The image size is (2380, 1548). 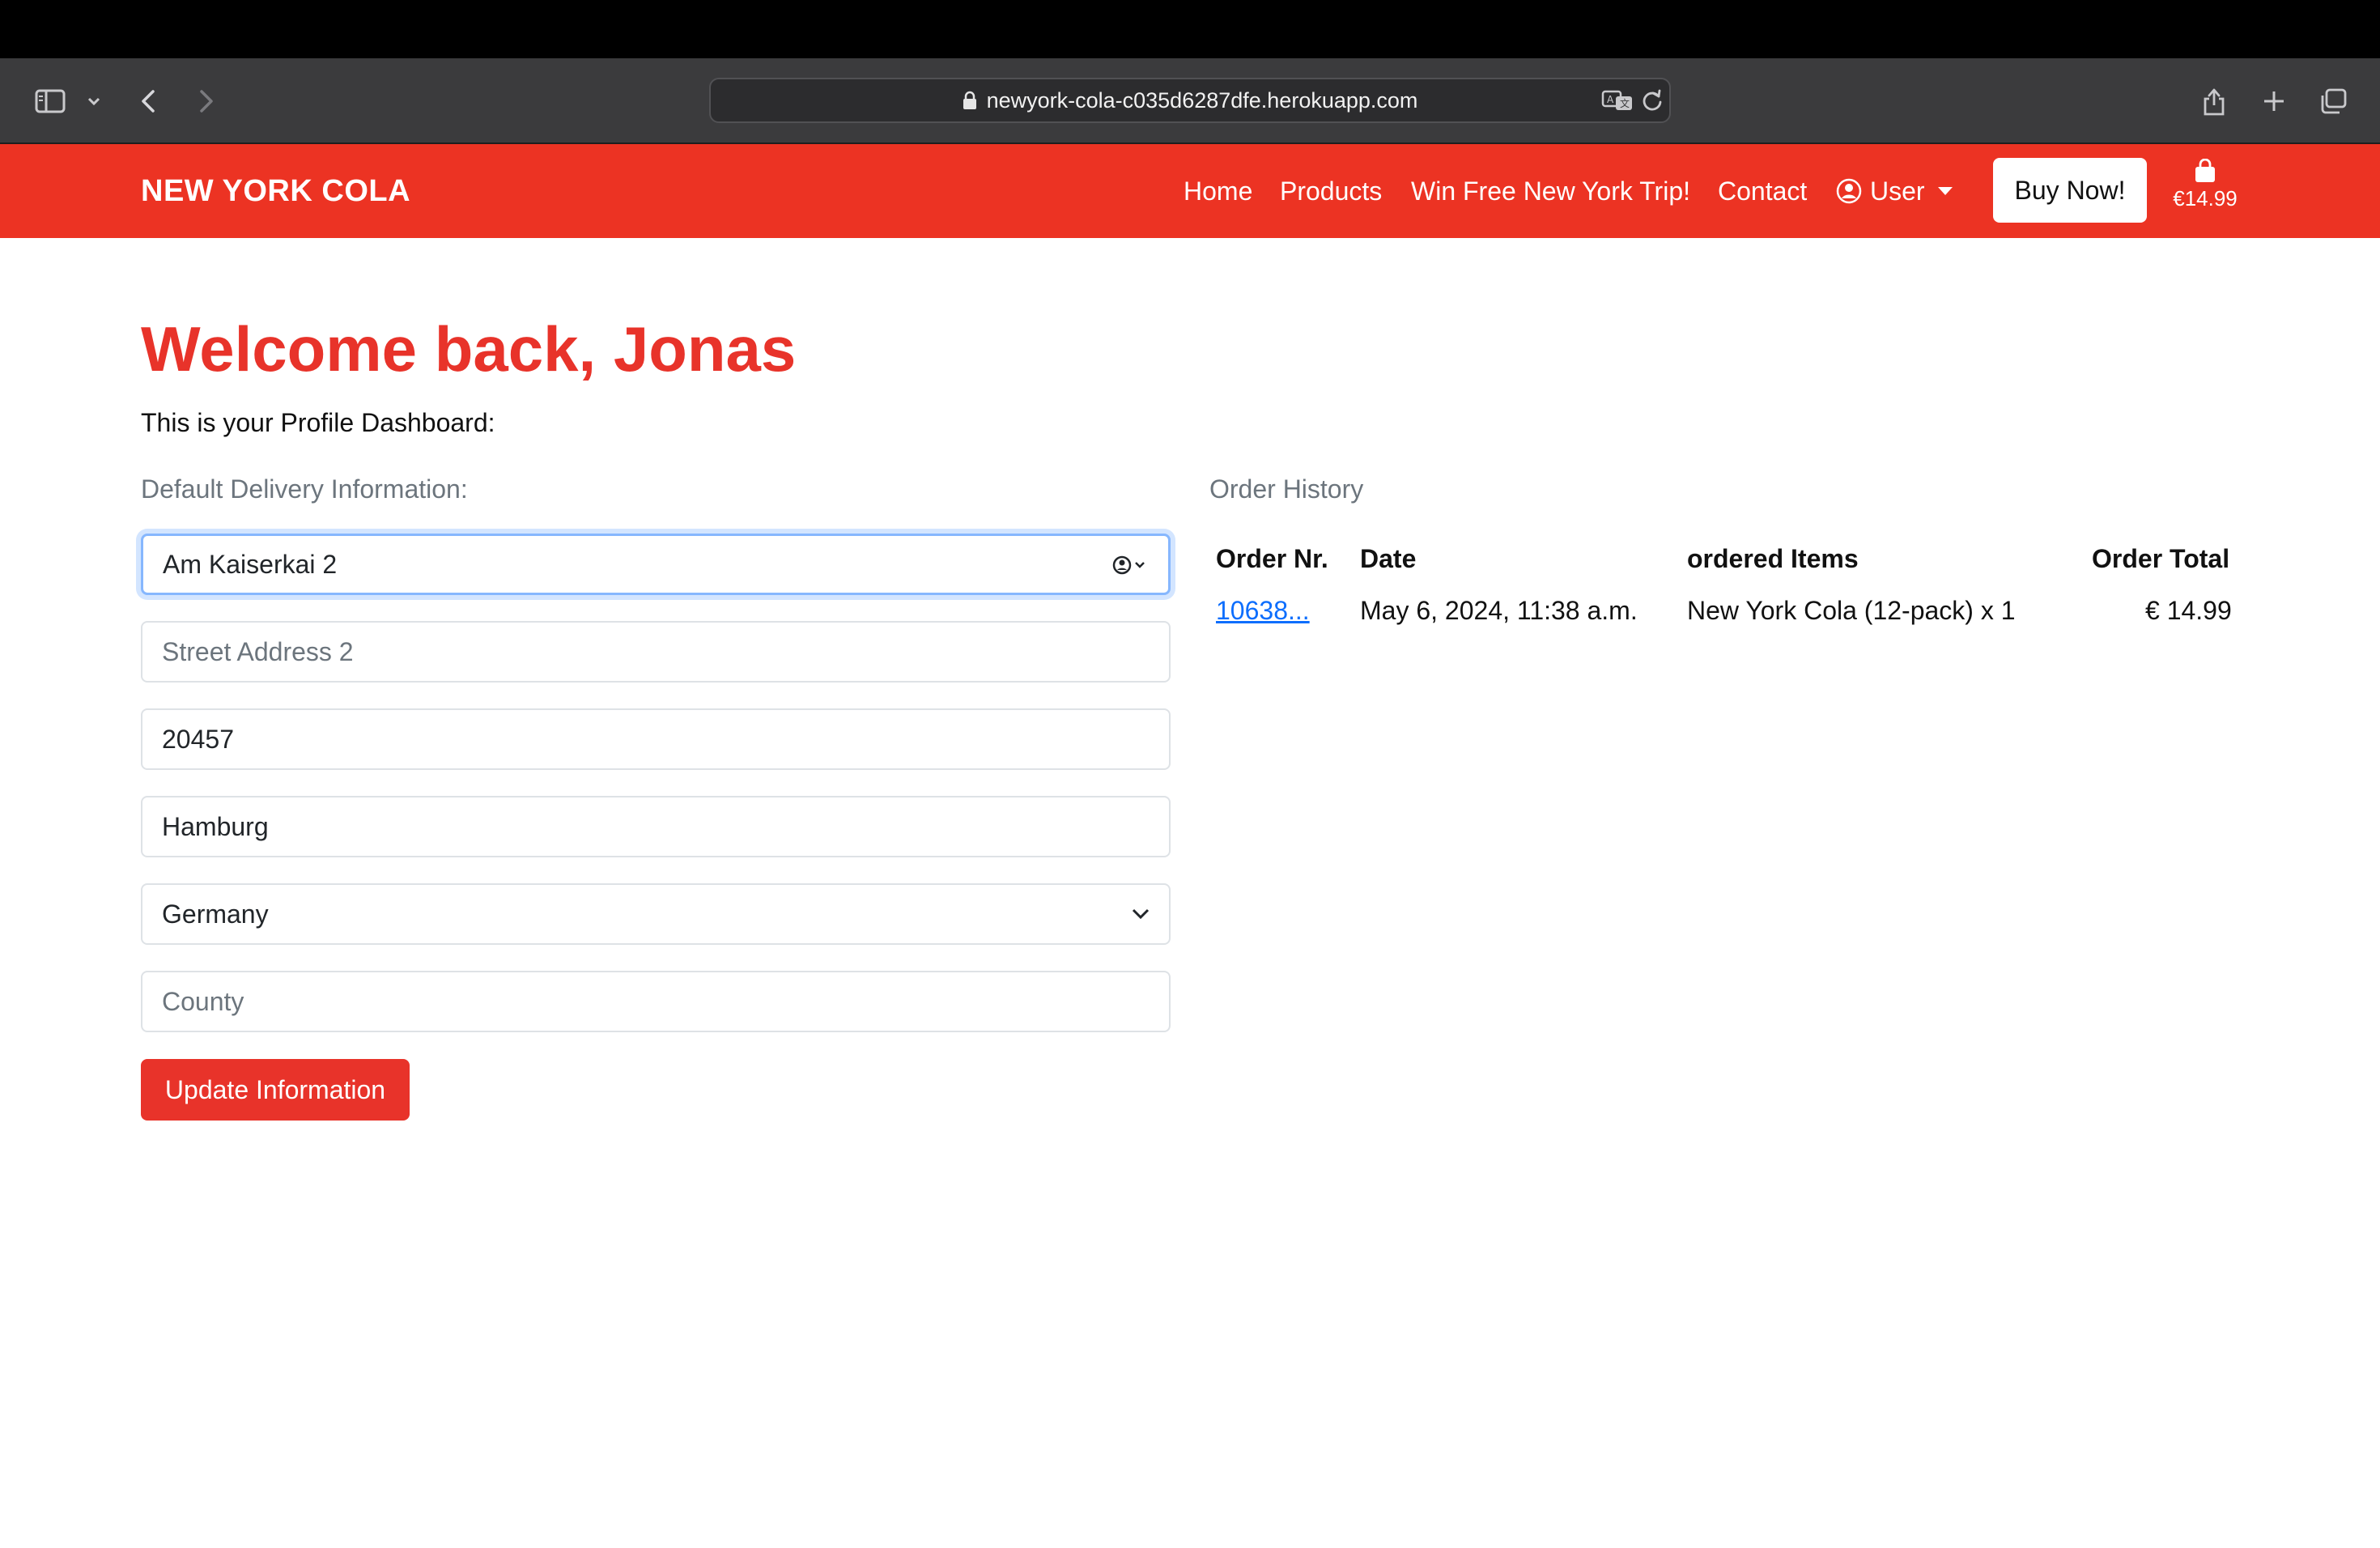 What do you see at coordinates (2070, 191) in the screenshot?
I see `buy-now-button: Buy Now!` at bounding box center [2070, 191].